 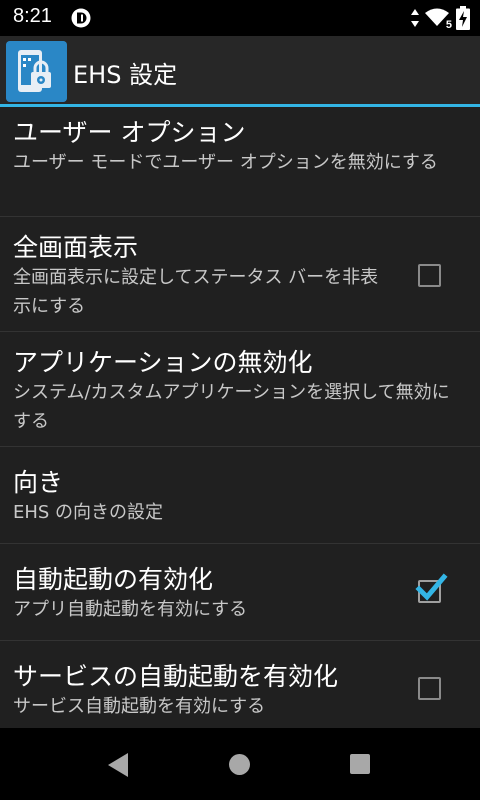 I want to click on status-icons: 5, so click(x=440, y=18).